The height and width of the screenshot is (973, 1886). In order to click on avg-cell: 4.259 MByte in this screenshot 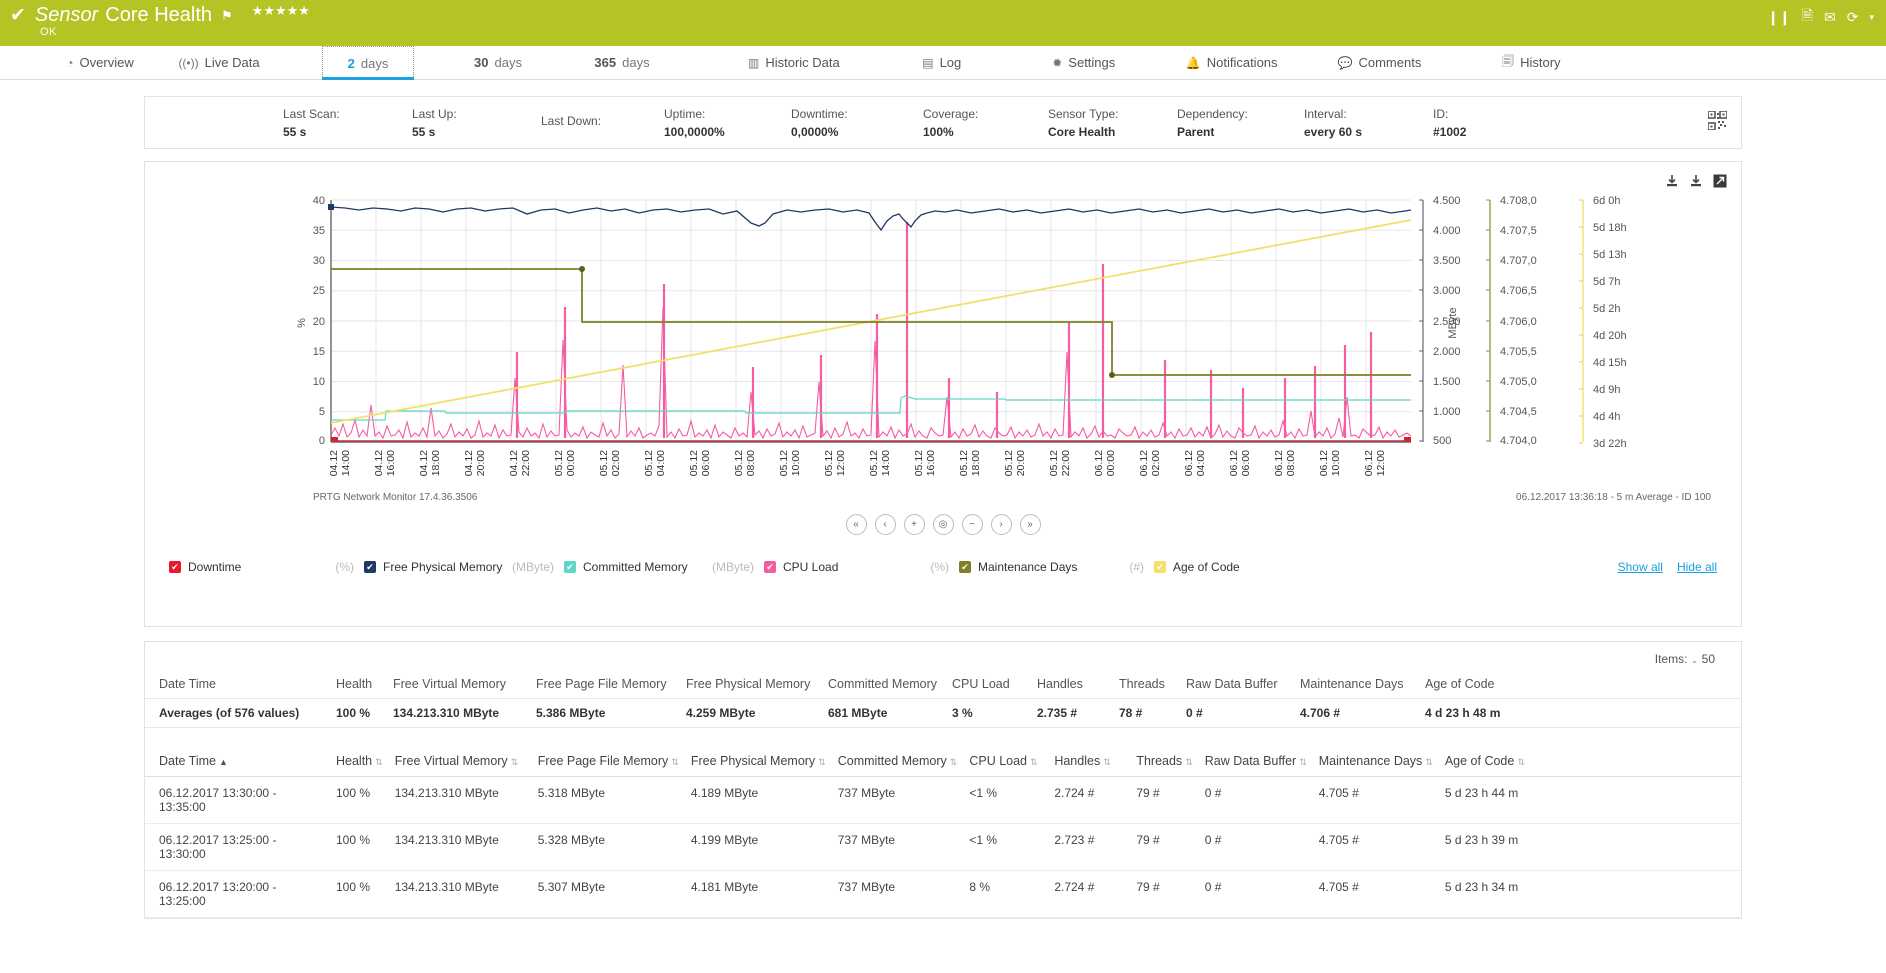, I will do `click(751, 713)`.